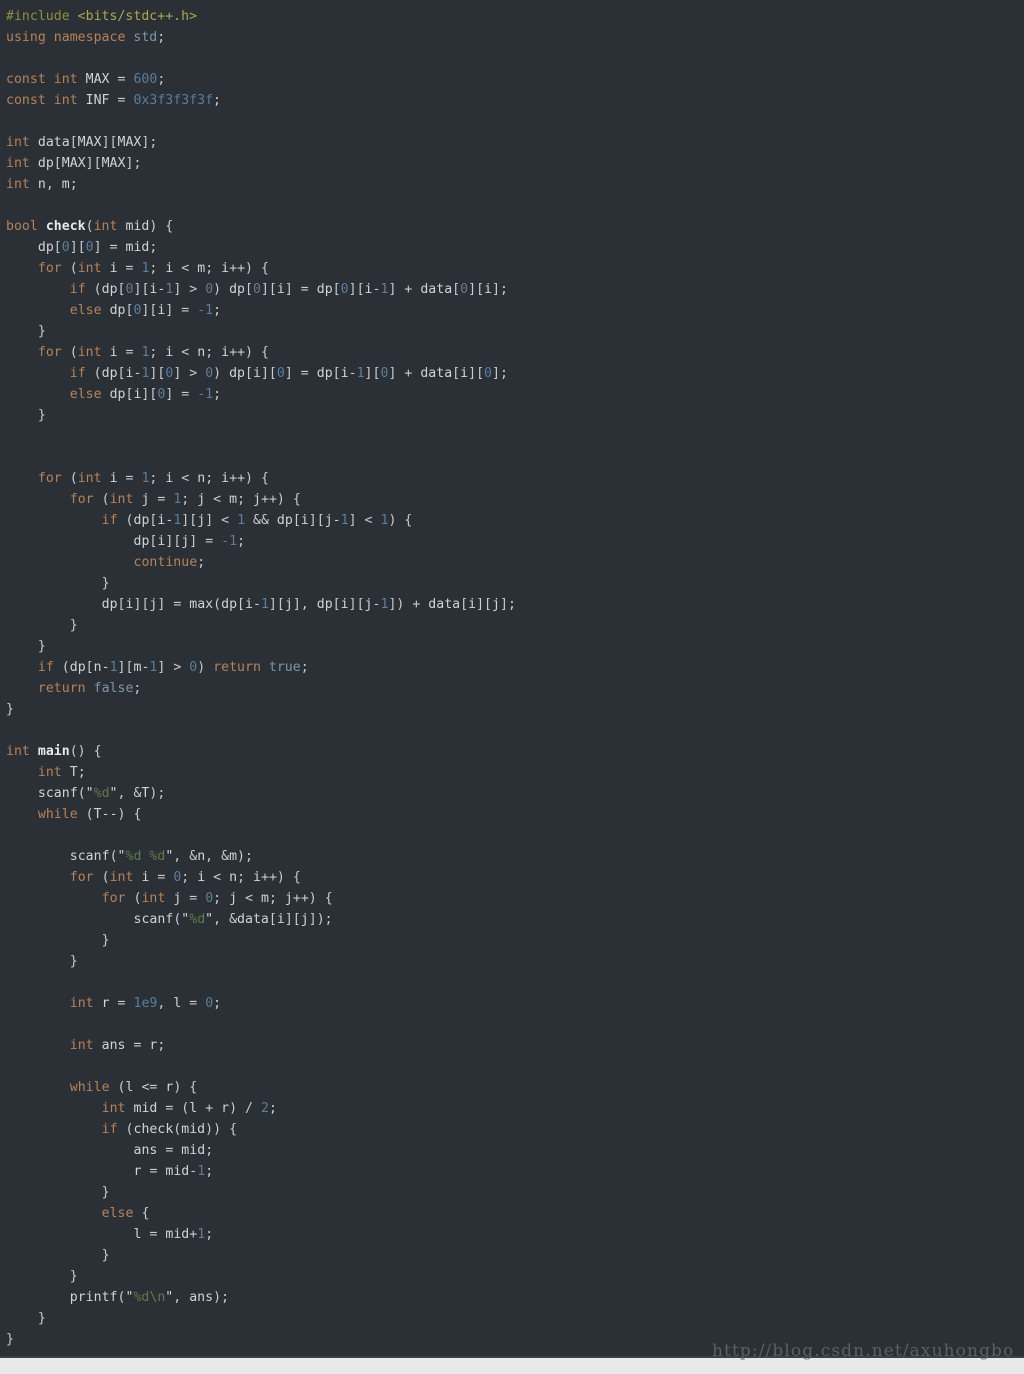 This screenshot has width=1024, height=1374. I want to click on code-line: int T;, so click(61, 772).